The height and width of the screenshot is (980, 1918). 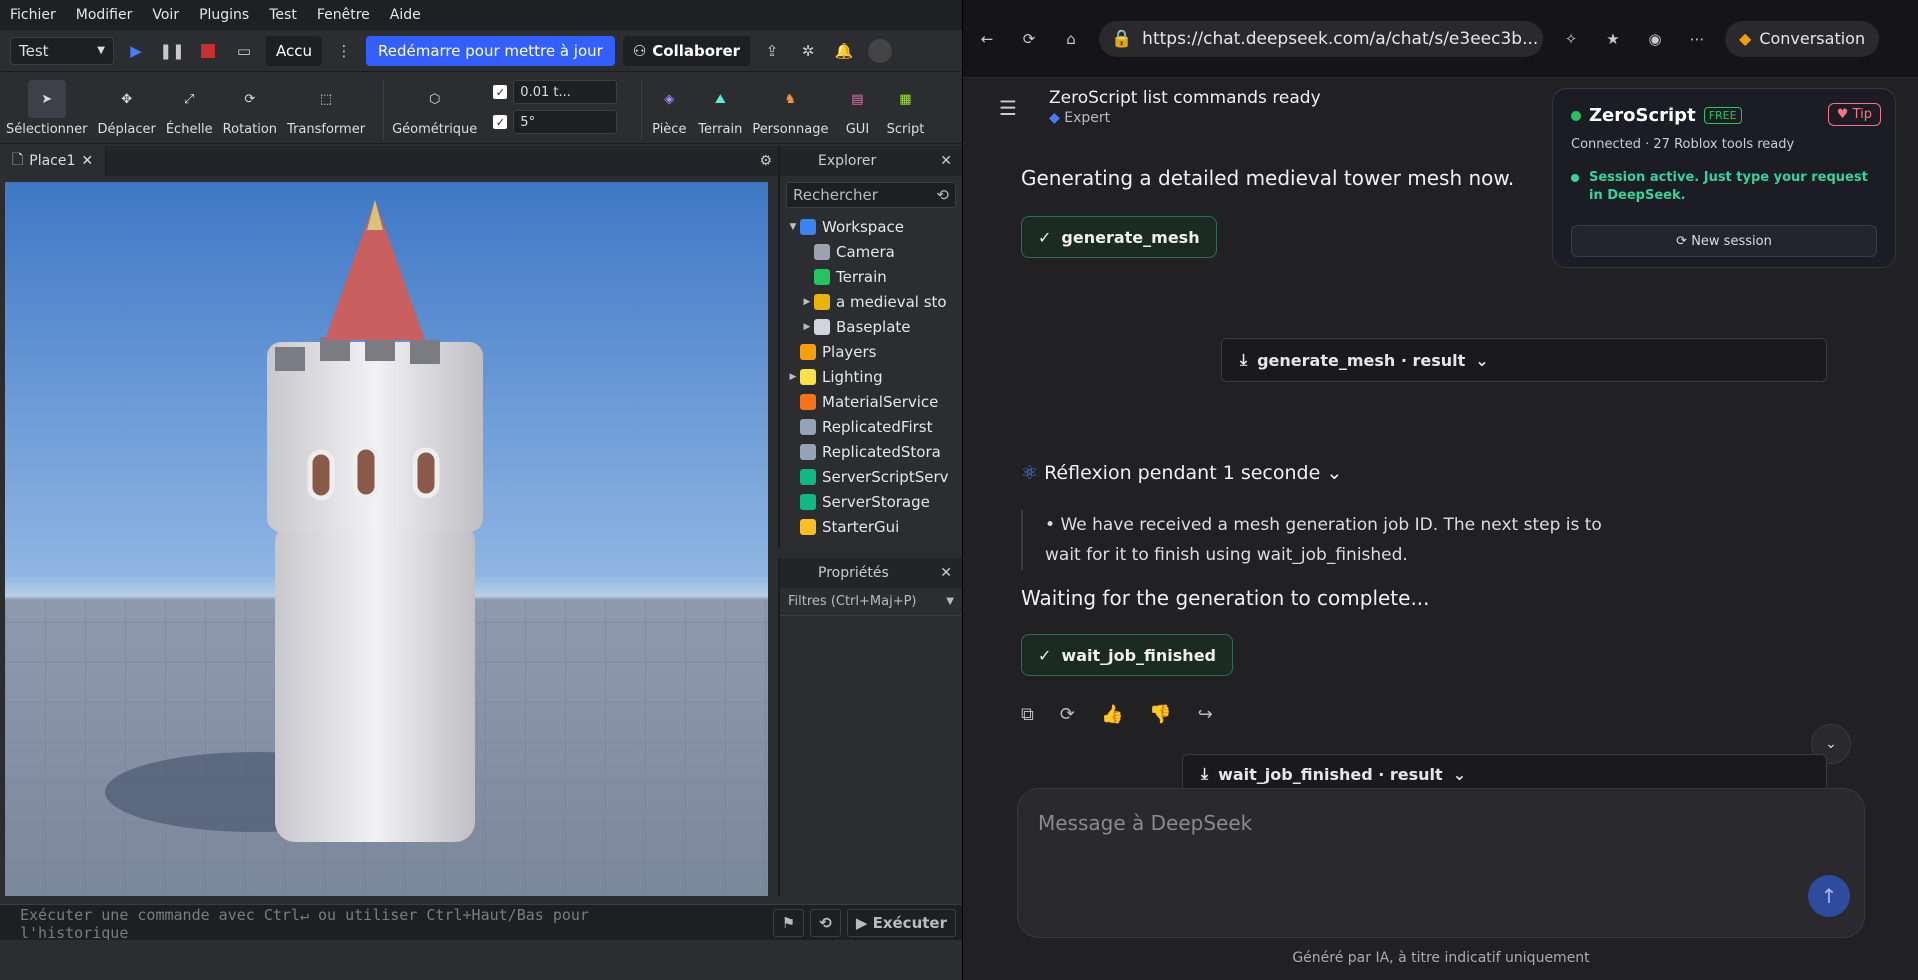 I want to click on regenerate-icon: ⟳, so click(x=1067, y=714).